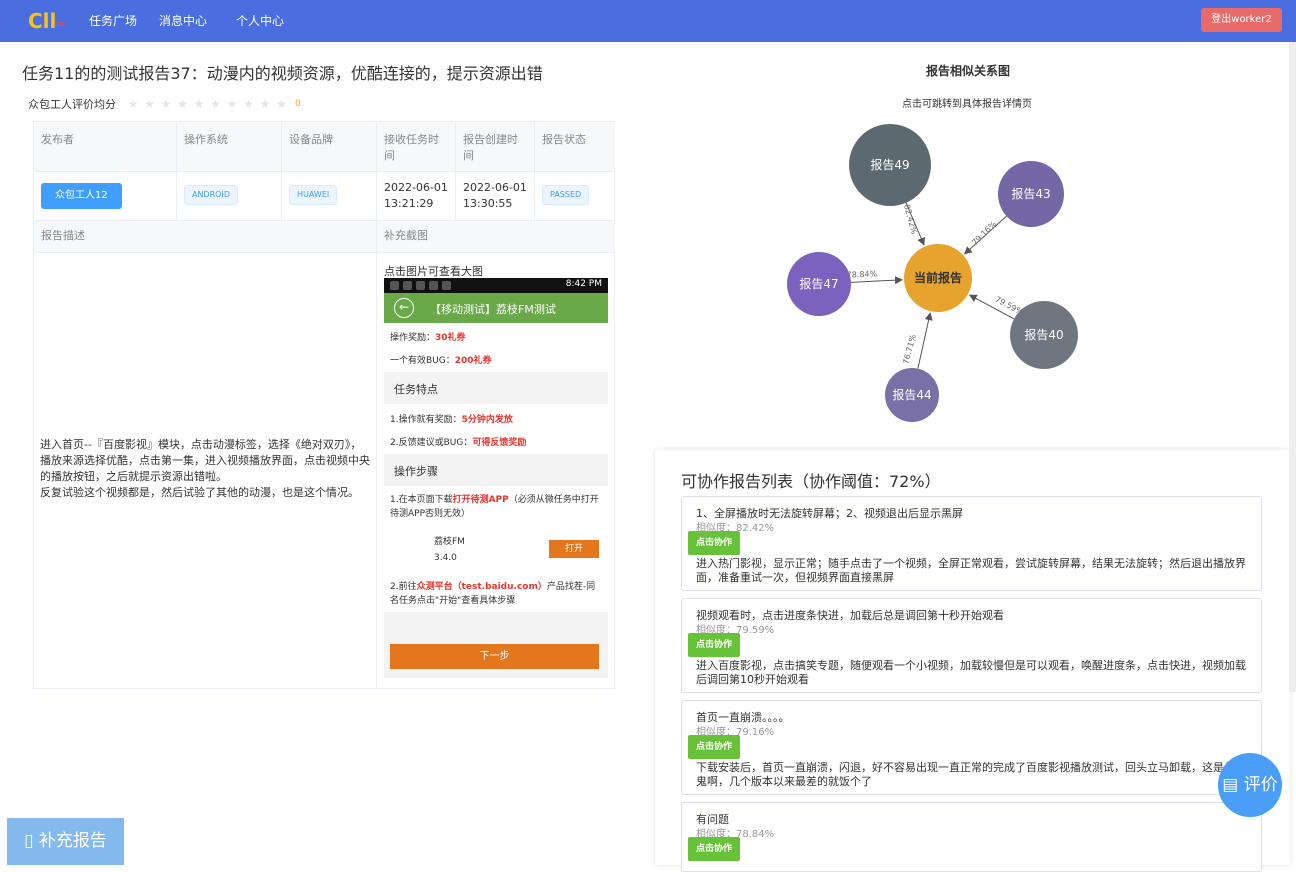 This screenshot has width=1296, height=872. Describe the element at coordinates (574, 549) in the screenshot. I see `open-app-button: 打开` at that location.